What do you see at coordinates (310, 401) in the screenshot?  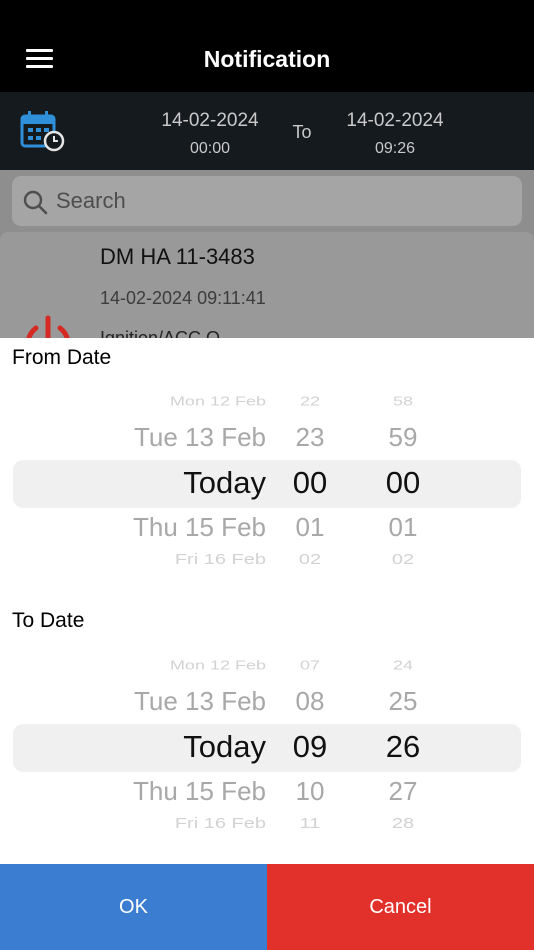 I see `wheel-item: 22` at bounding box center [310, 401].